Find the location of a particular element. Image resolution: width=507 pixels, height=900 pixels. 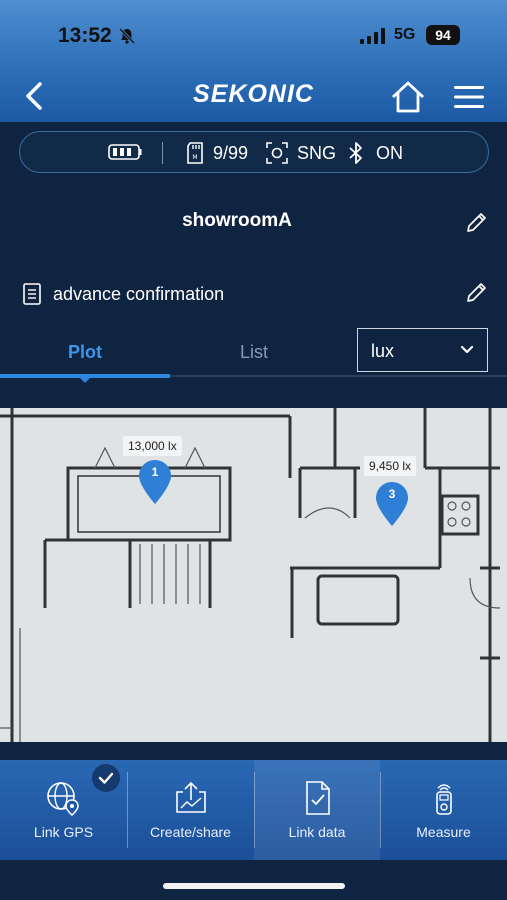

link-data-button: Link data is located at coordinates (317, 810).